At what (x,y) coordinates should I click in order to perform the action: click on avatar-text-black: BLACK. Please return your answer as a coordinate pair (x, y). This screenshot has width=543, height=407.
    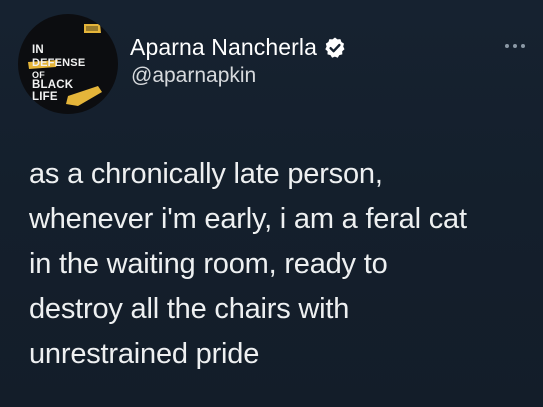
    Looking at the image, I should click on (53, 85).